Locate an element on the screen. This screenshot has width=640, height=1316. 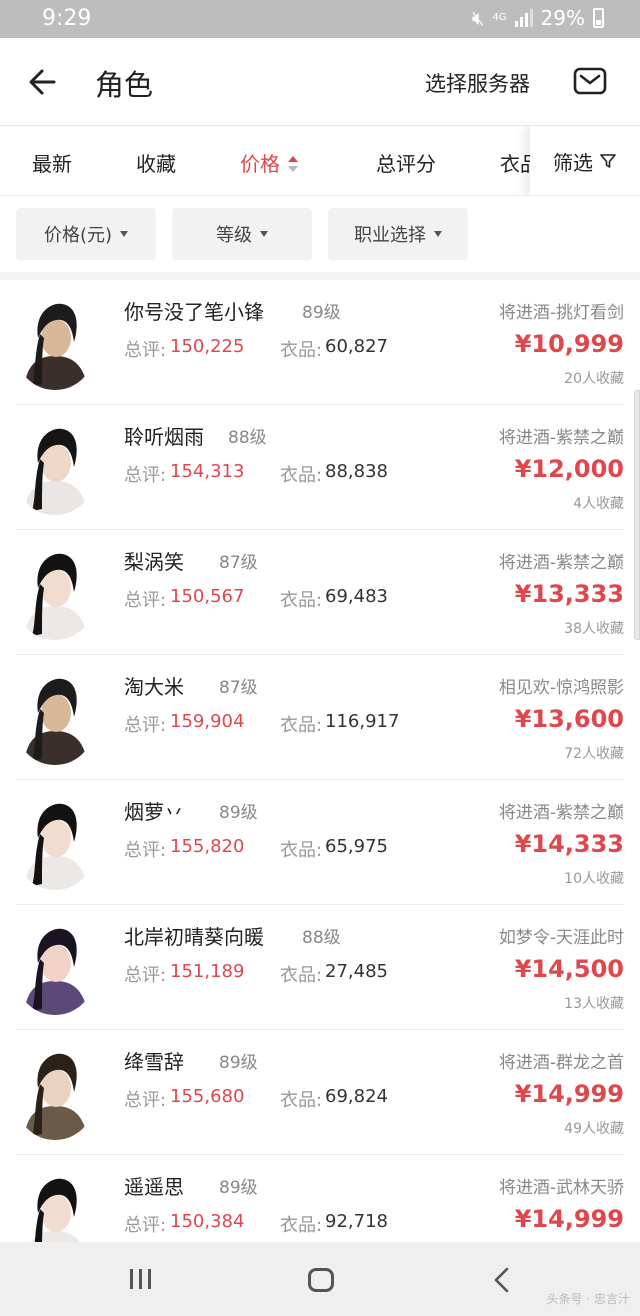
sort-tabs: 最新 收藏 价格 总评分 衣品 筛选 is located at coordinates (320, 161).